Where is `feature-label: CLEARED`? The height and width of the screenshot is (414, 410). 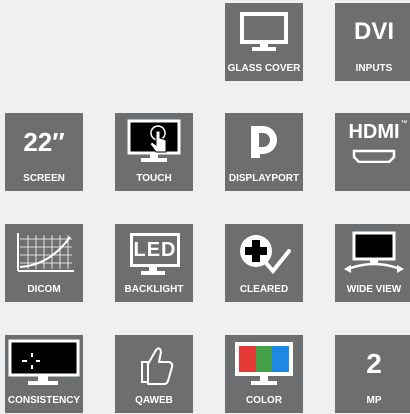
feature-label: CLEARED is located at coordinates (264, 289).